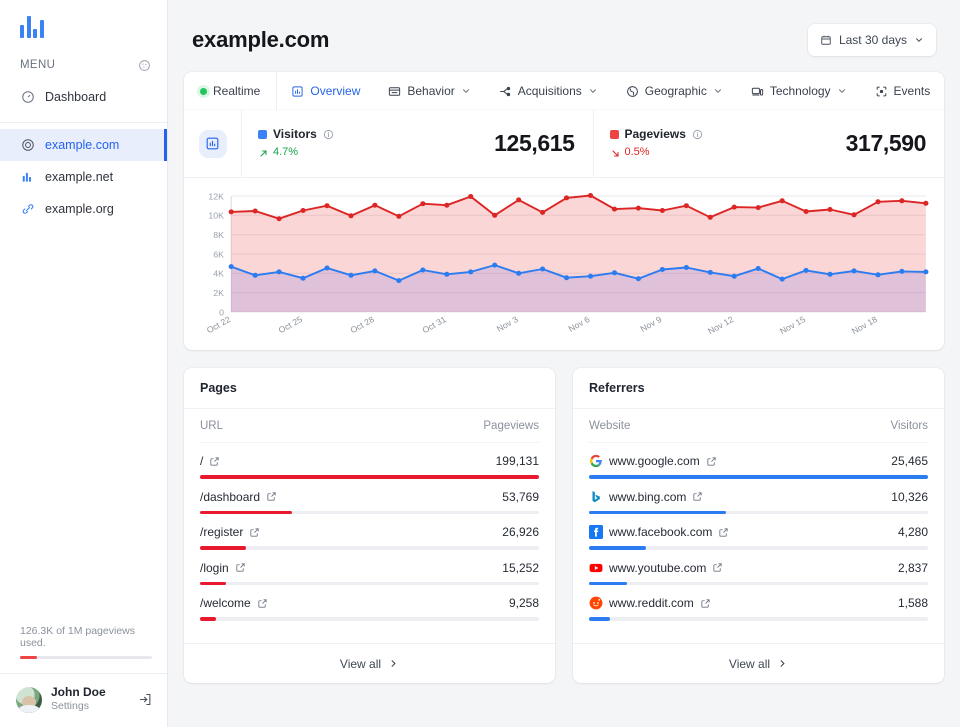  I want to click on table-row: /welcome 9,258, so click(369, 603).